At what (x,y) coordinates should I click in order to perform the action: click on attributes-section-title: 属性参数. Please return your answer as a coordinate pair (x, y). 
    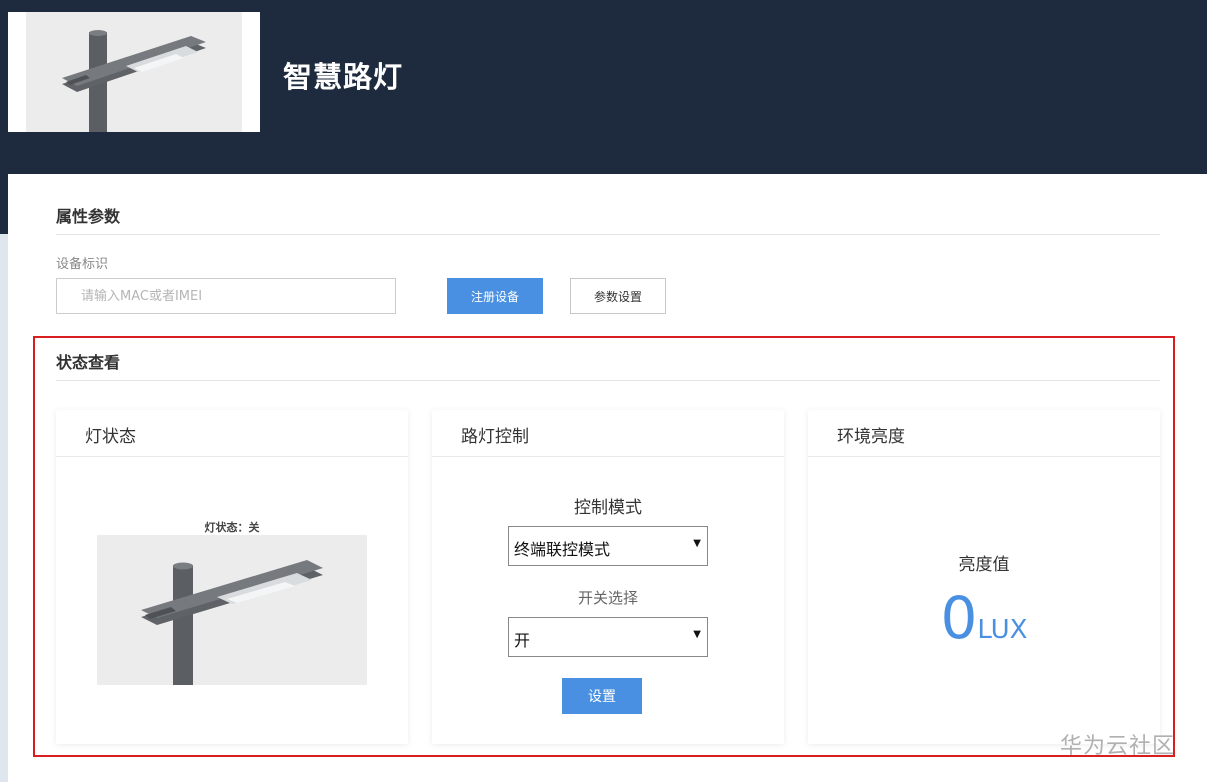
    Looking at the image, I should click on (88, 216).